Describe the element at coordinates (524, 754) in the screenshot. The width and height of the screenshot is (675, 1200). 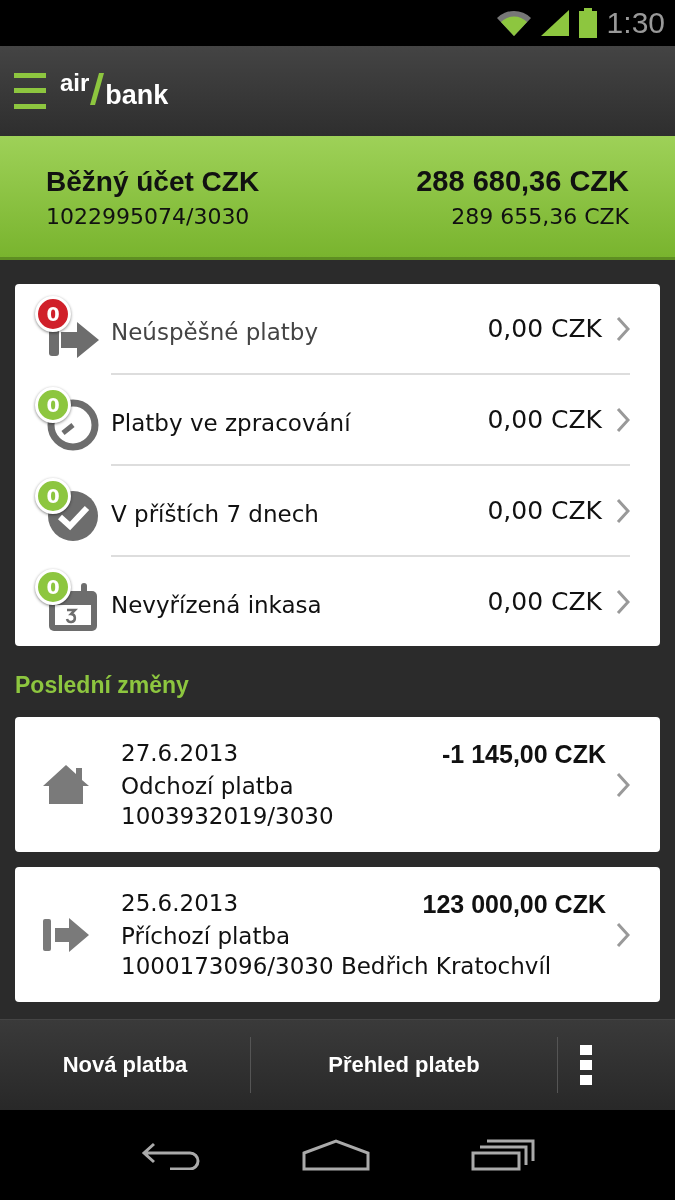
I see `transaction-amount: -1 145,00 CZK` at that location.